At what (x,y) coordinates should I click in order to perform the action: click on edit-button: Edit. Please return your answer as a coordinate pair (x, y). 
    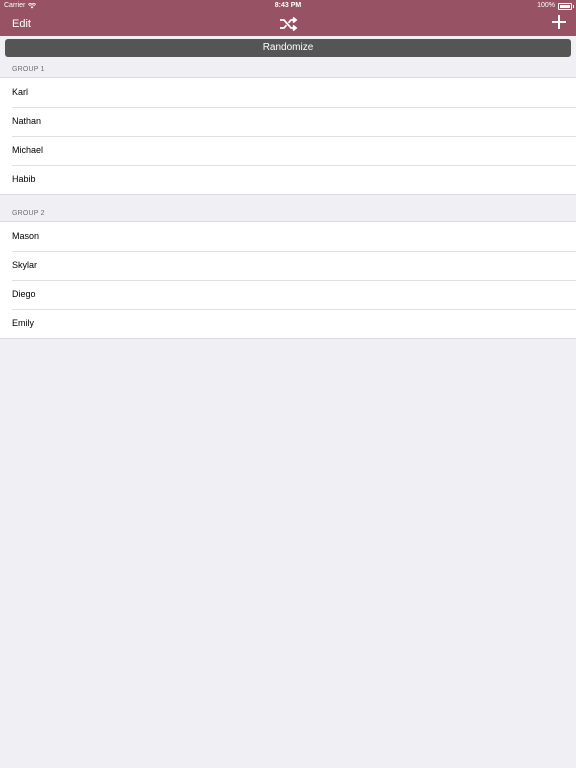
    Looking at the image, I should click on (21, 24).